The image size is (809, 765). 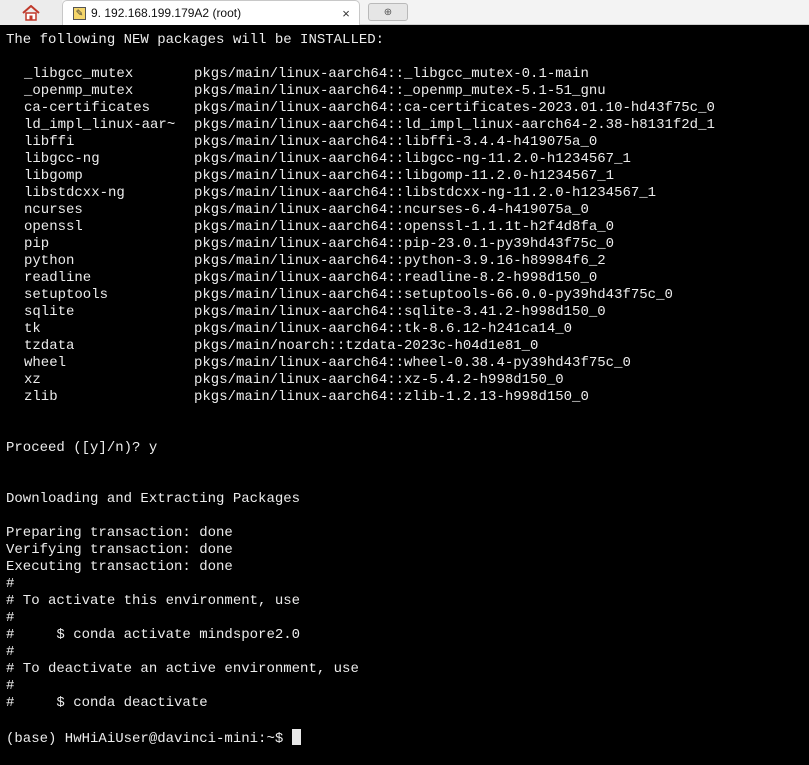 I want to click on package-name: xz, so click(x=32, y=380).